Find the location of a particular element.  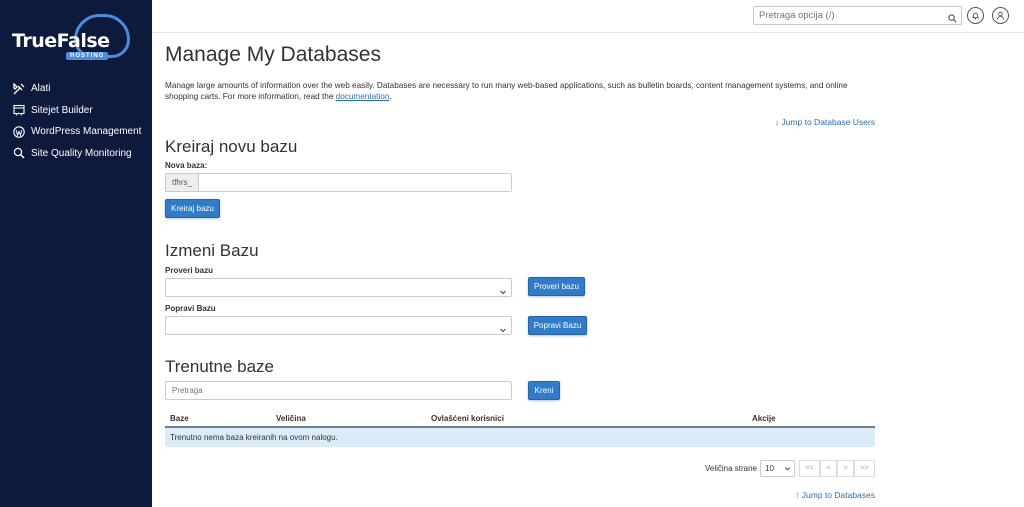

last-page-button: >> is located at coordinates (864, 468).